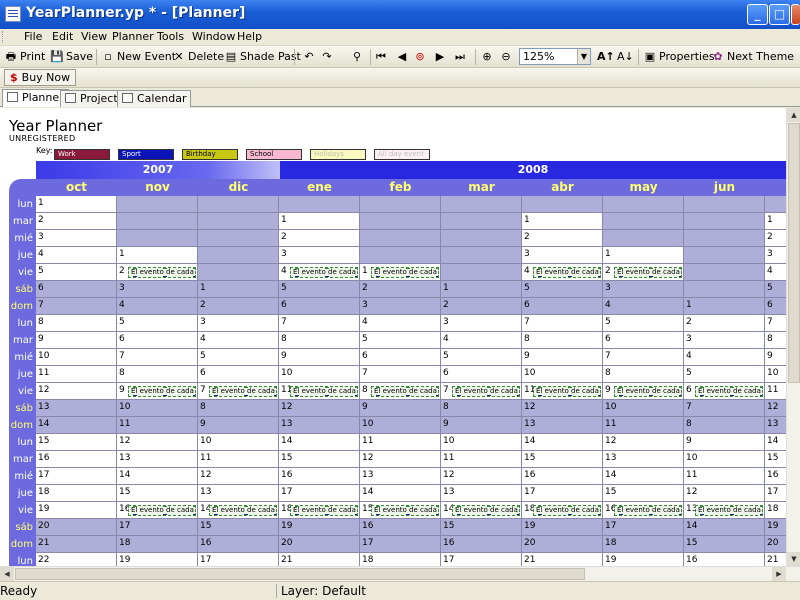  I want to click on day-cell: 9, so click(76, 340).